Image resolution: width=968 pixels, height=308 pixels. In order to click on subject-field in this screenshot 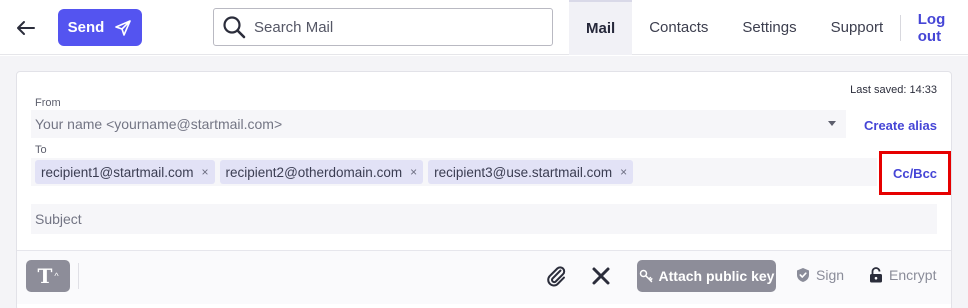, I will do `click(484, 219)`.